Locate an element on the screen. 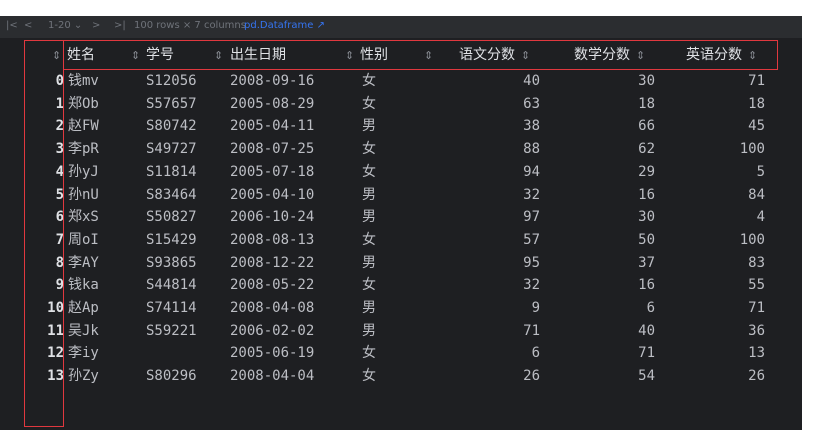  row-index: 1 is located at coordinates (42, 104).